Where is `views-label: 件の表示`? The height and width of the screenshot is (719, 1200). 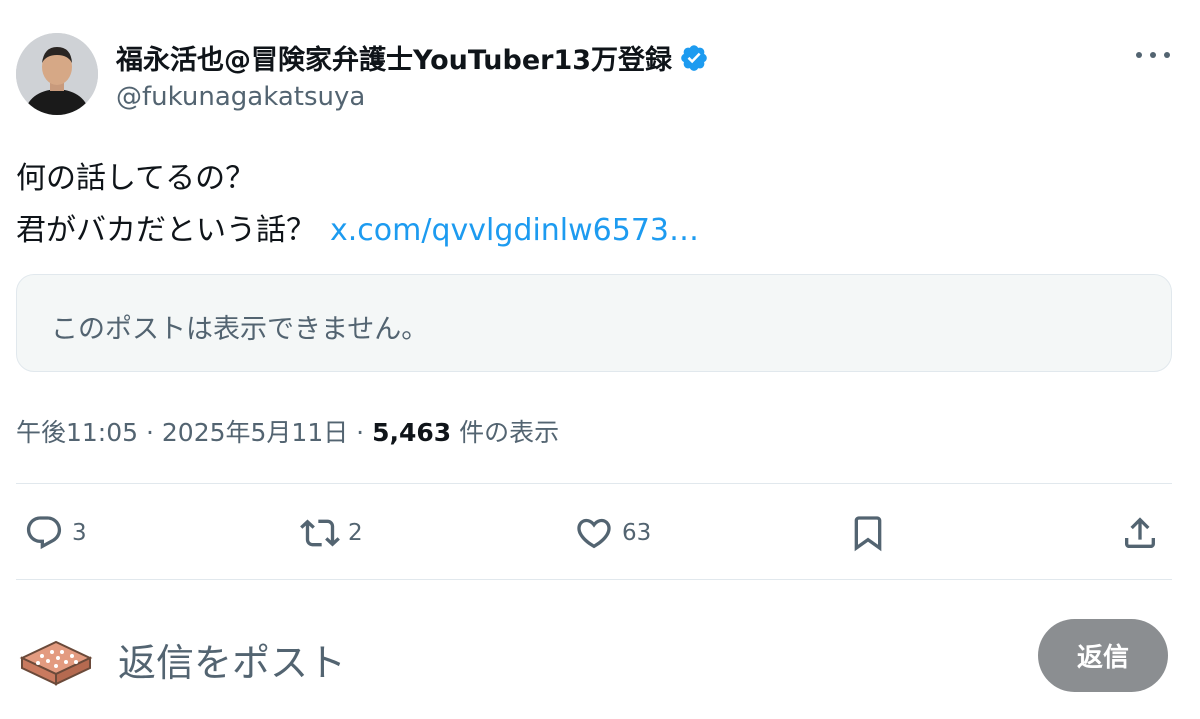 views-label: 件の表示 is located at coordinates (505, 432).